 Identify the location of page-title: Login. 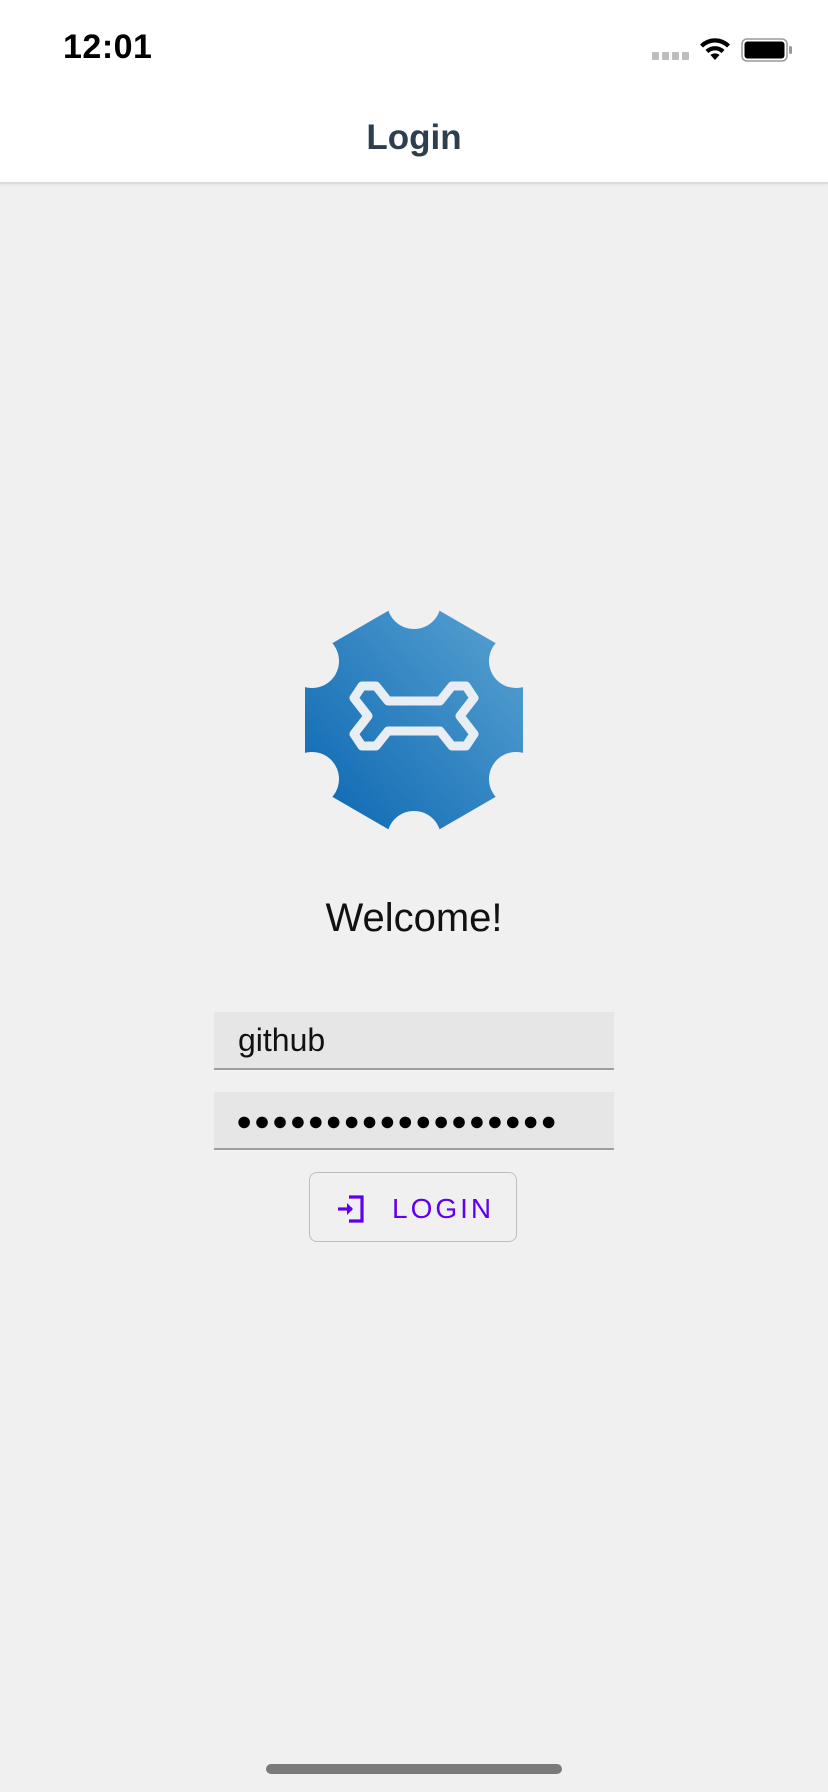
(414, 137).